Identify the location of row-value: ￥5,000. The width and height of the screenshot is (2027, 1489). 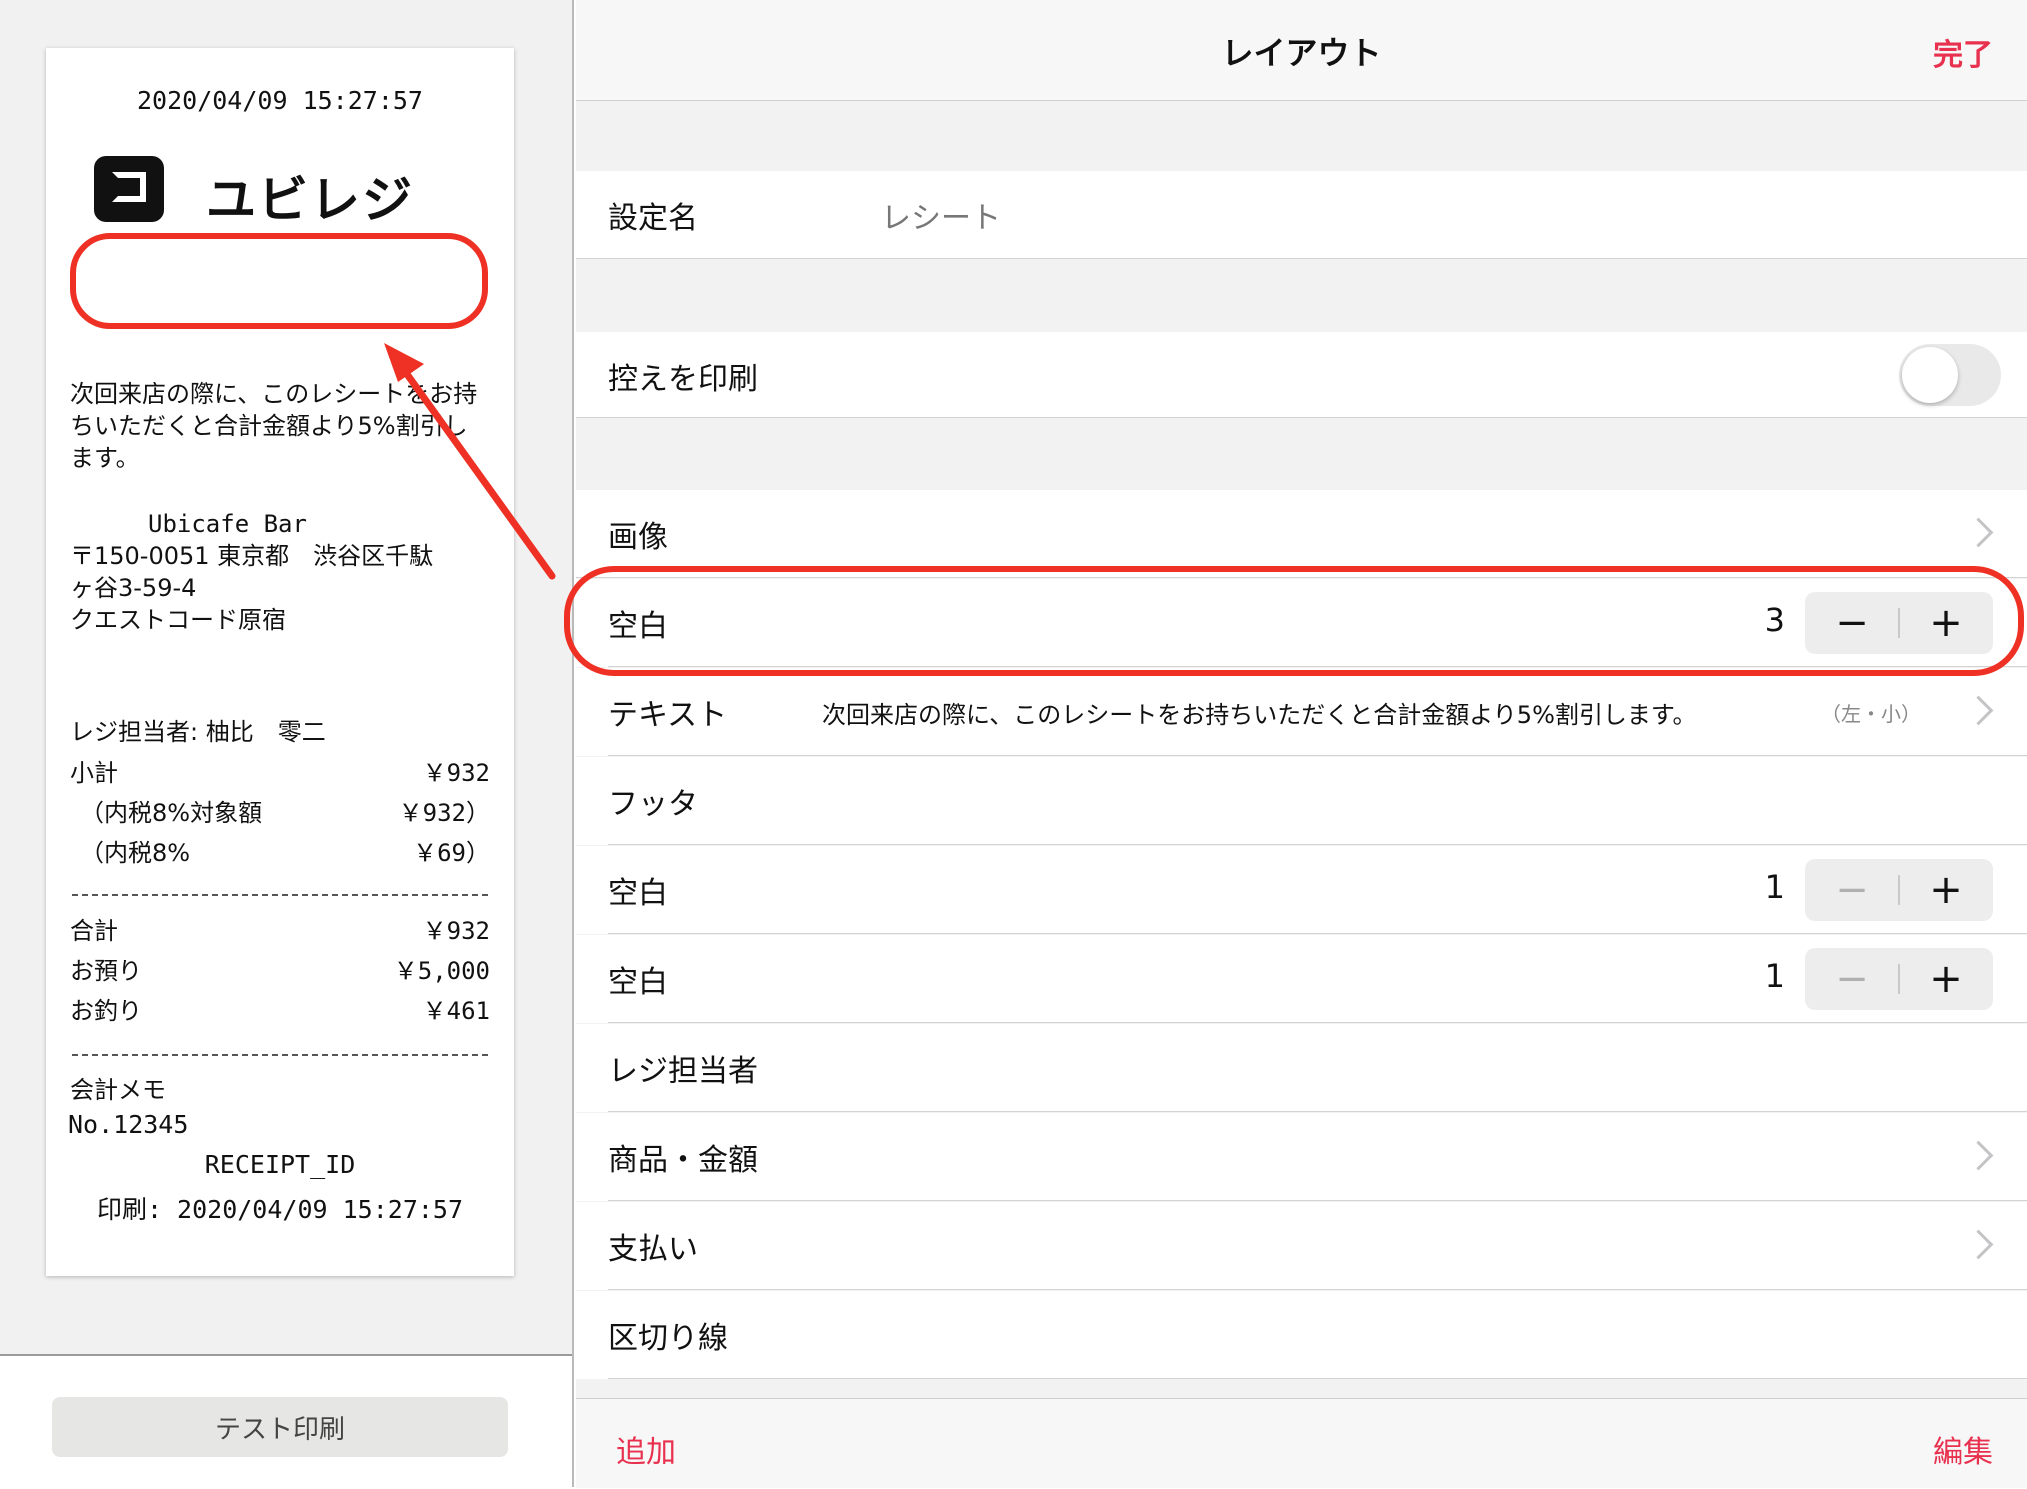
(441, 970).